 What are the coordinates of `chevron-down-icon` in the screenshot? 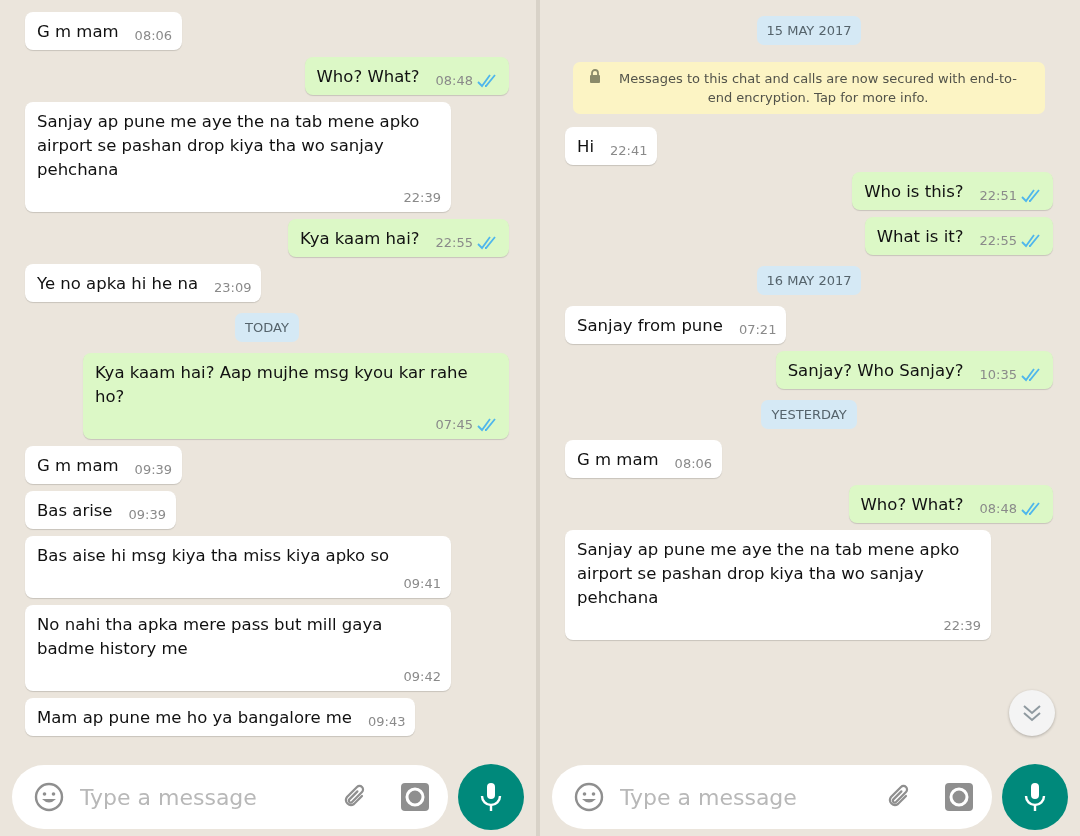 It's located at (1032, 713).